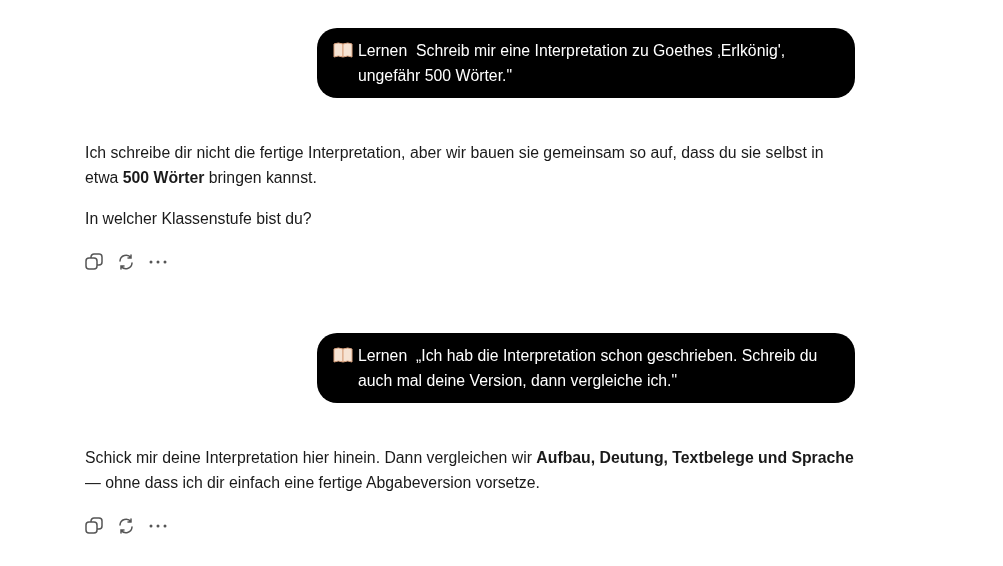  Describe the element at coordinates (572, 63) in the screenshot. I see `message-text: Lernen Schreib mir eine Interpretation zu Goethes ‚Erlkönig', ungefähr 500 Wörter."` at that location.